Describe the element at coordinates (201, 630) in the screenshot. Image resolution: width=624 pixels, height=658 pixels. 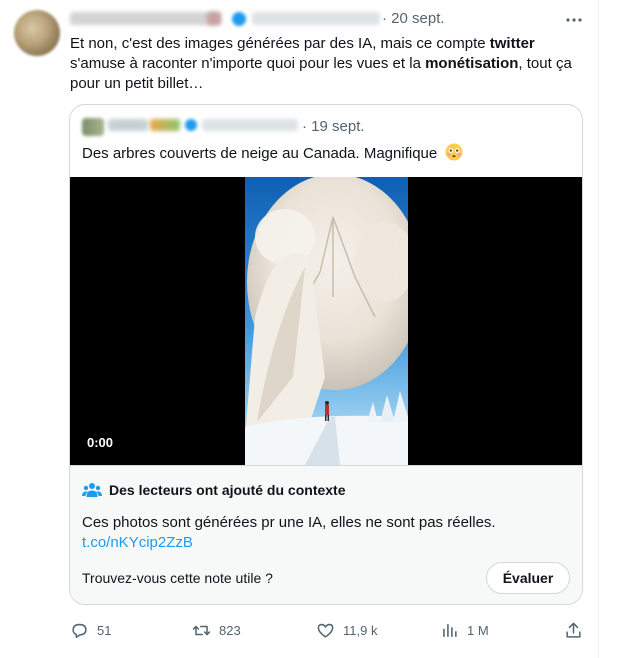
I see `retweet-icon` at that location.